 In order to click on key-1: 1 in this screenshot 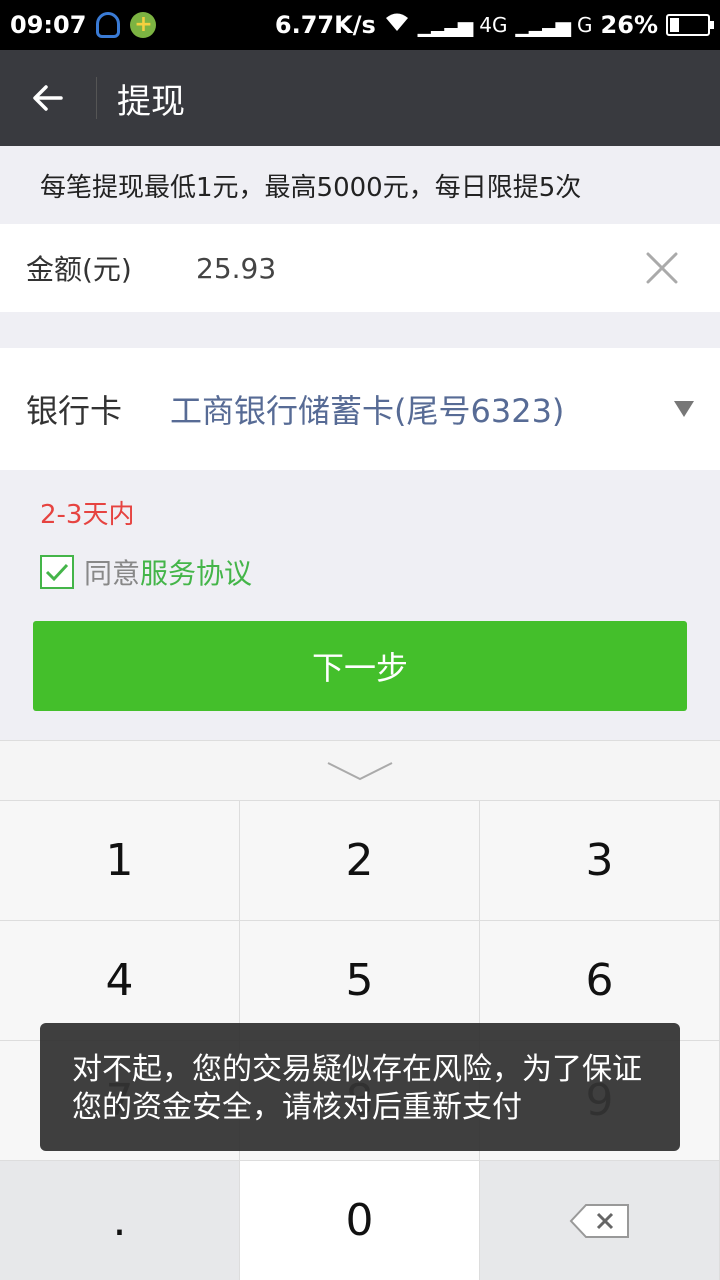, I will do `click(120, 861)`.